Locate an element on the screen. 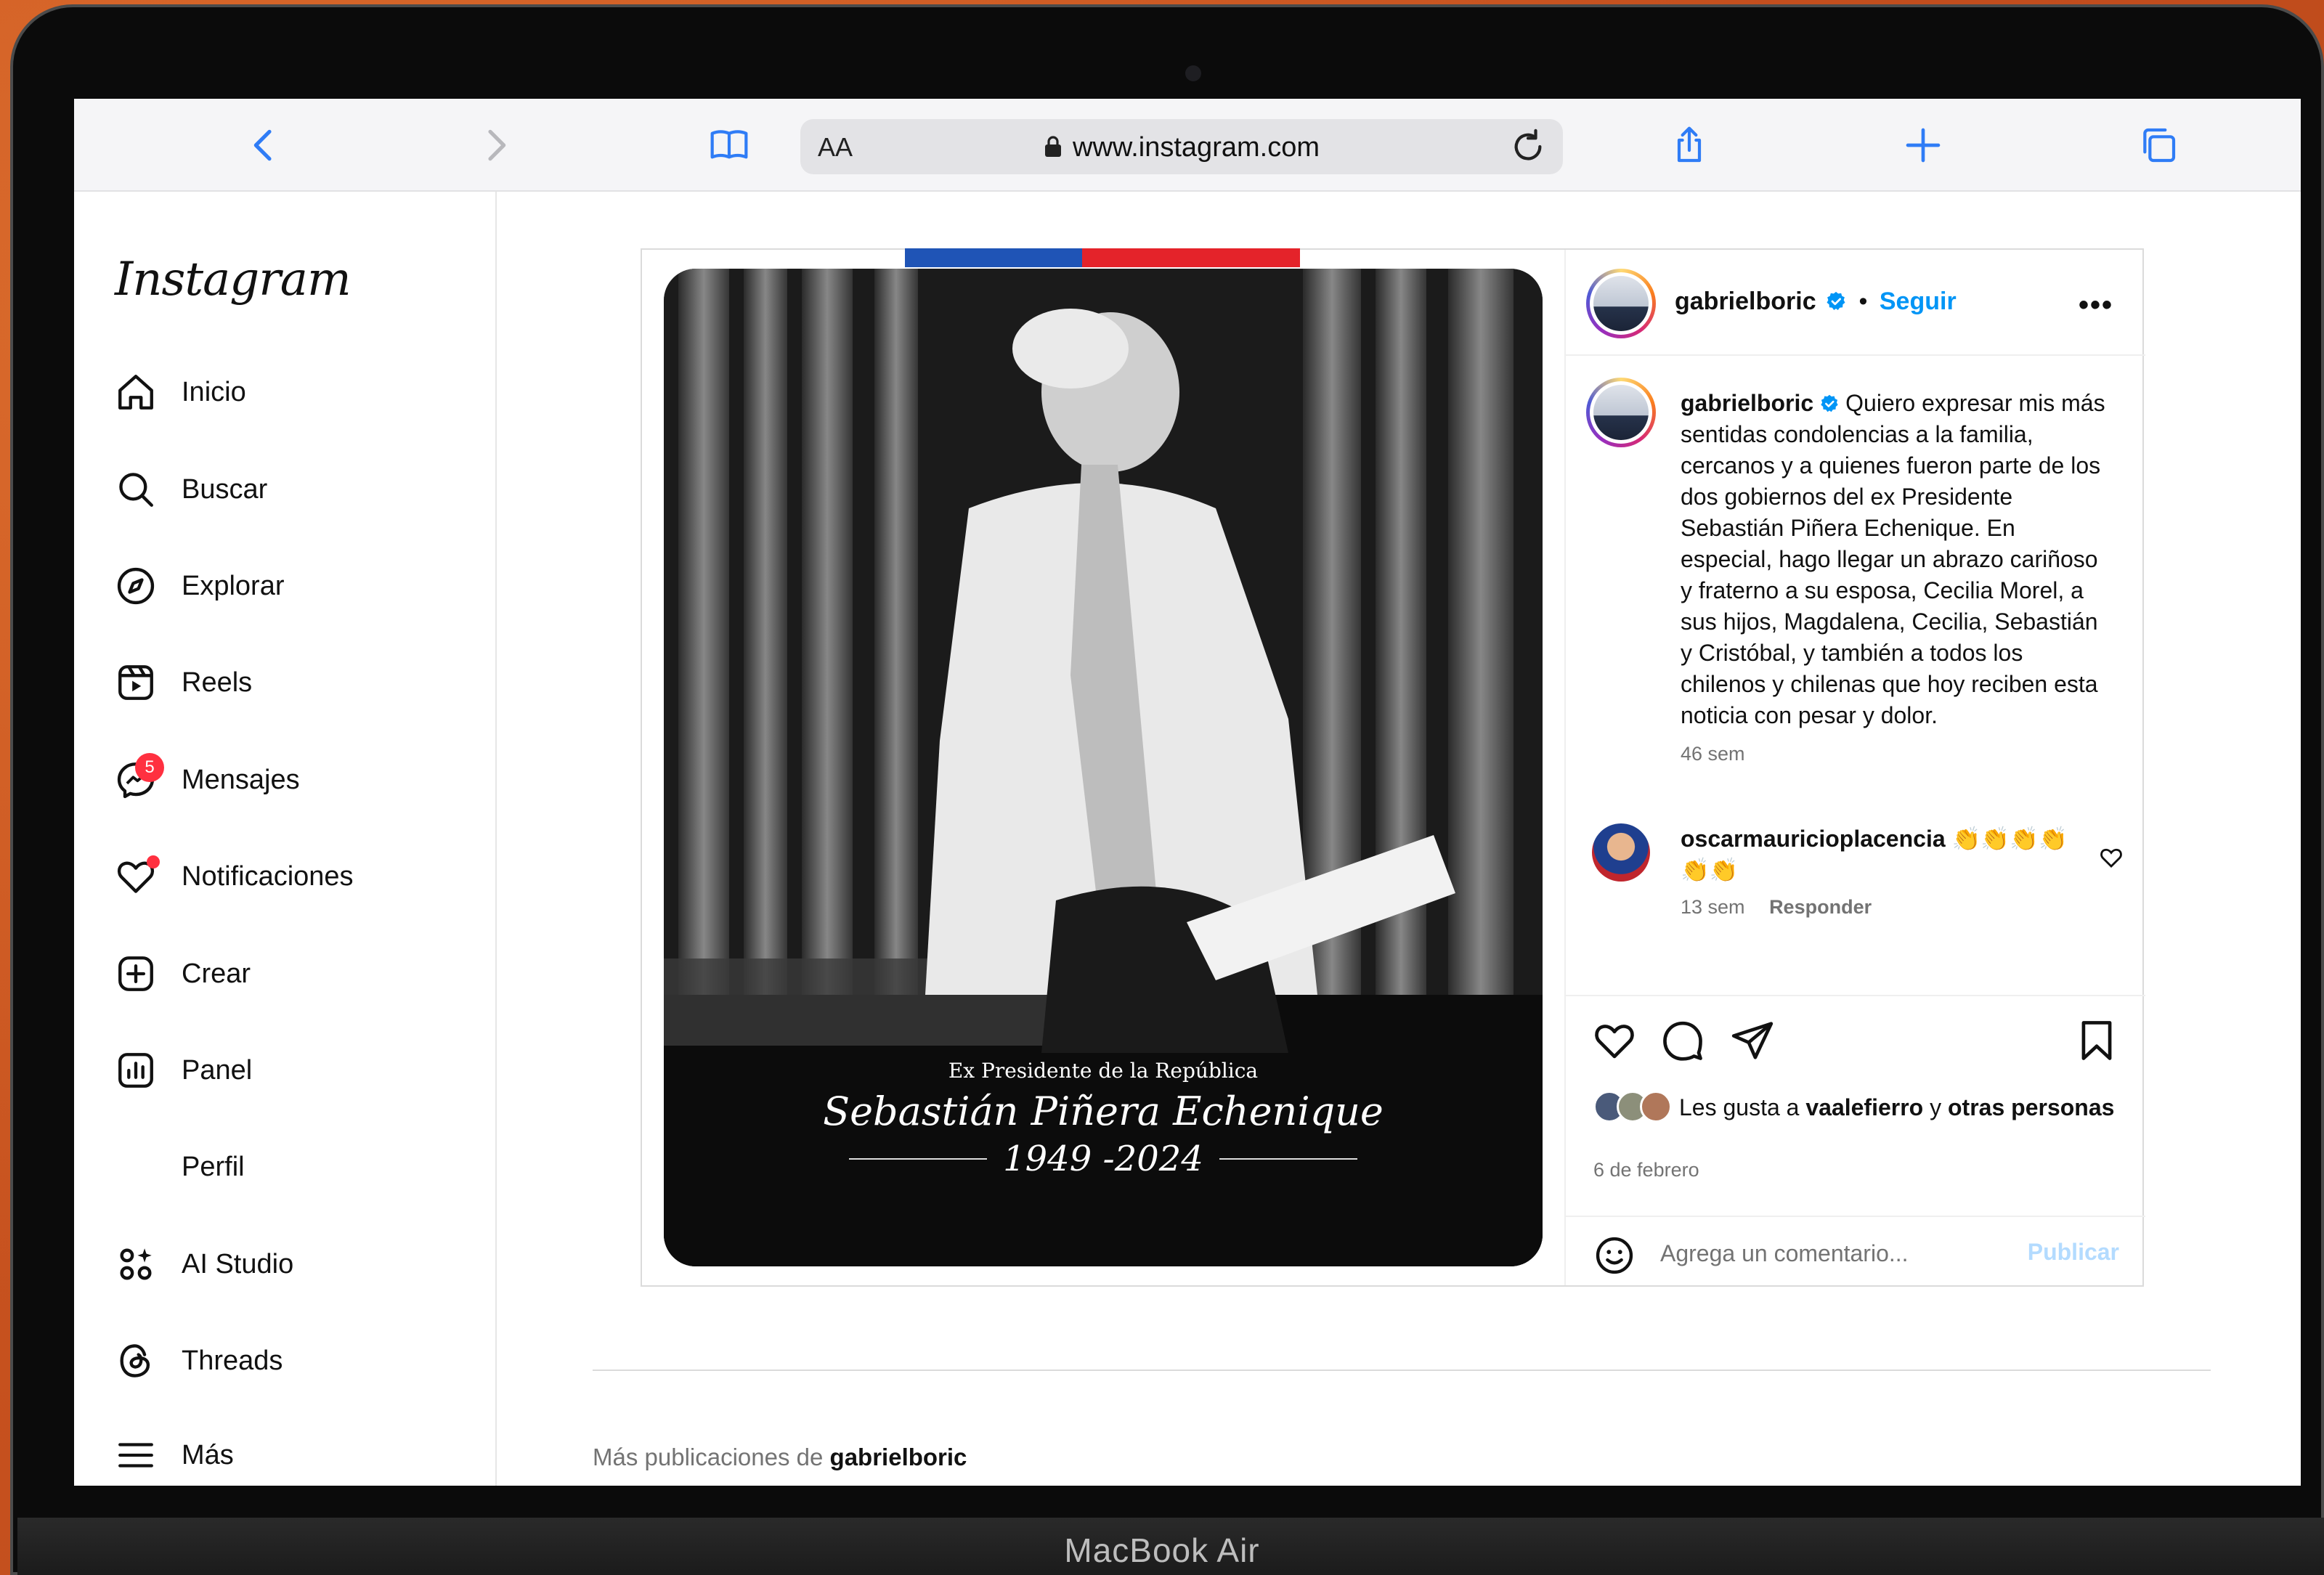 This screenshot has width=2324, height=1575. nav-ai-studio: AI Studio is located at coordinates (203, 1264).